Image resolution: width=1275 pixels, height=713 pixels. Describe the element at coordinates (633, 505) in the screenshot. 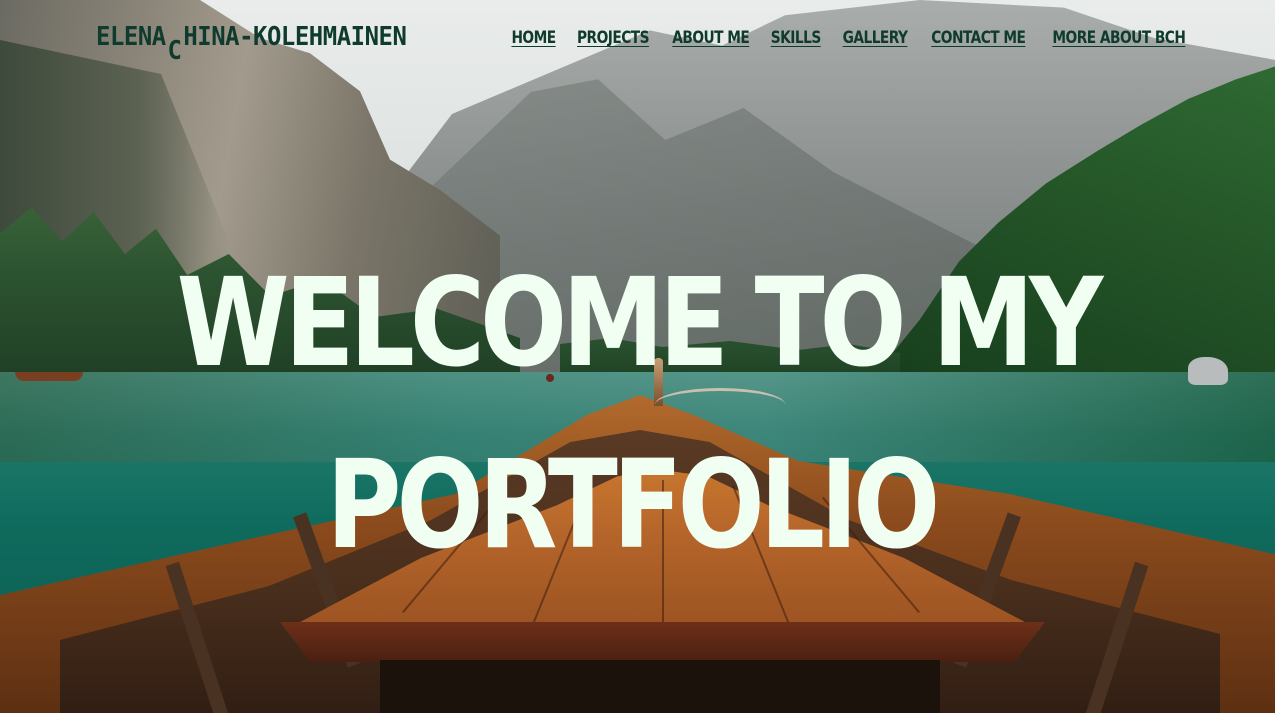

I see `hero-line-2: PORTFOLIO` at that location.